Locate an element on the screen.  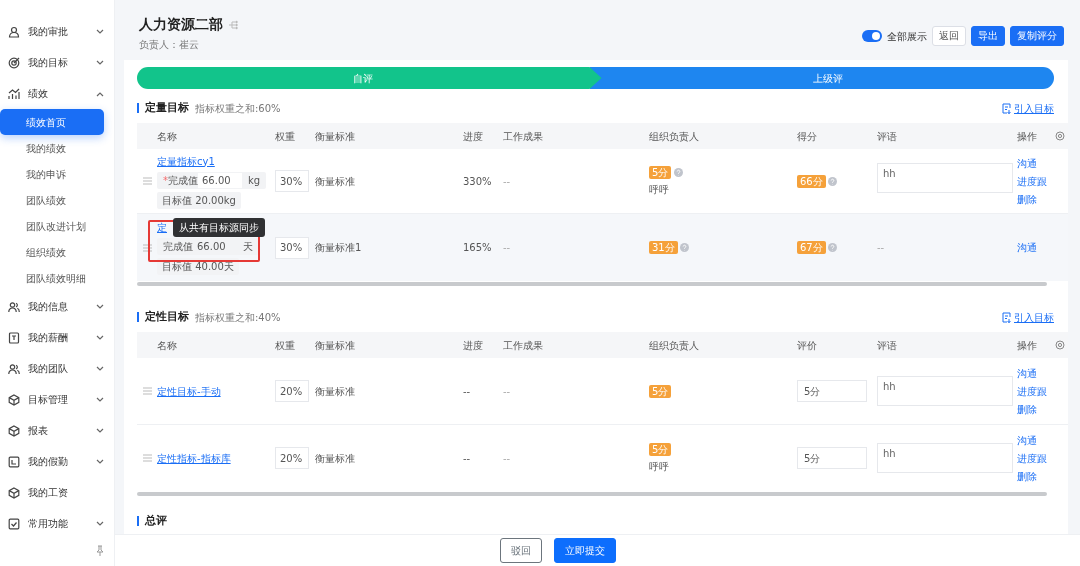
section-note: 指标权重之和:40% is located at coordinates (238, 317).